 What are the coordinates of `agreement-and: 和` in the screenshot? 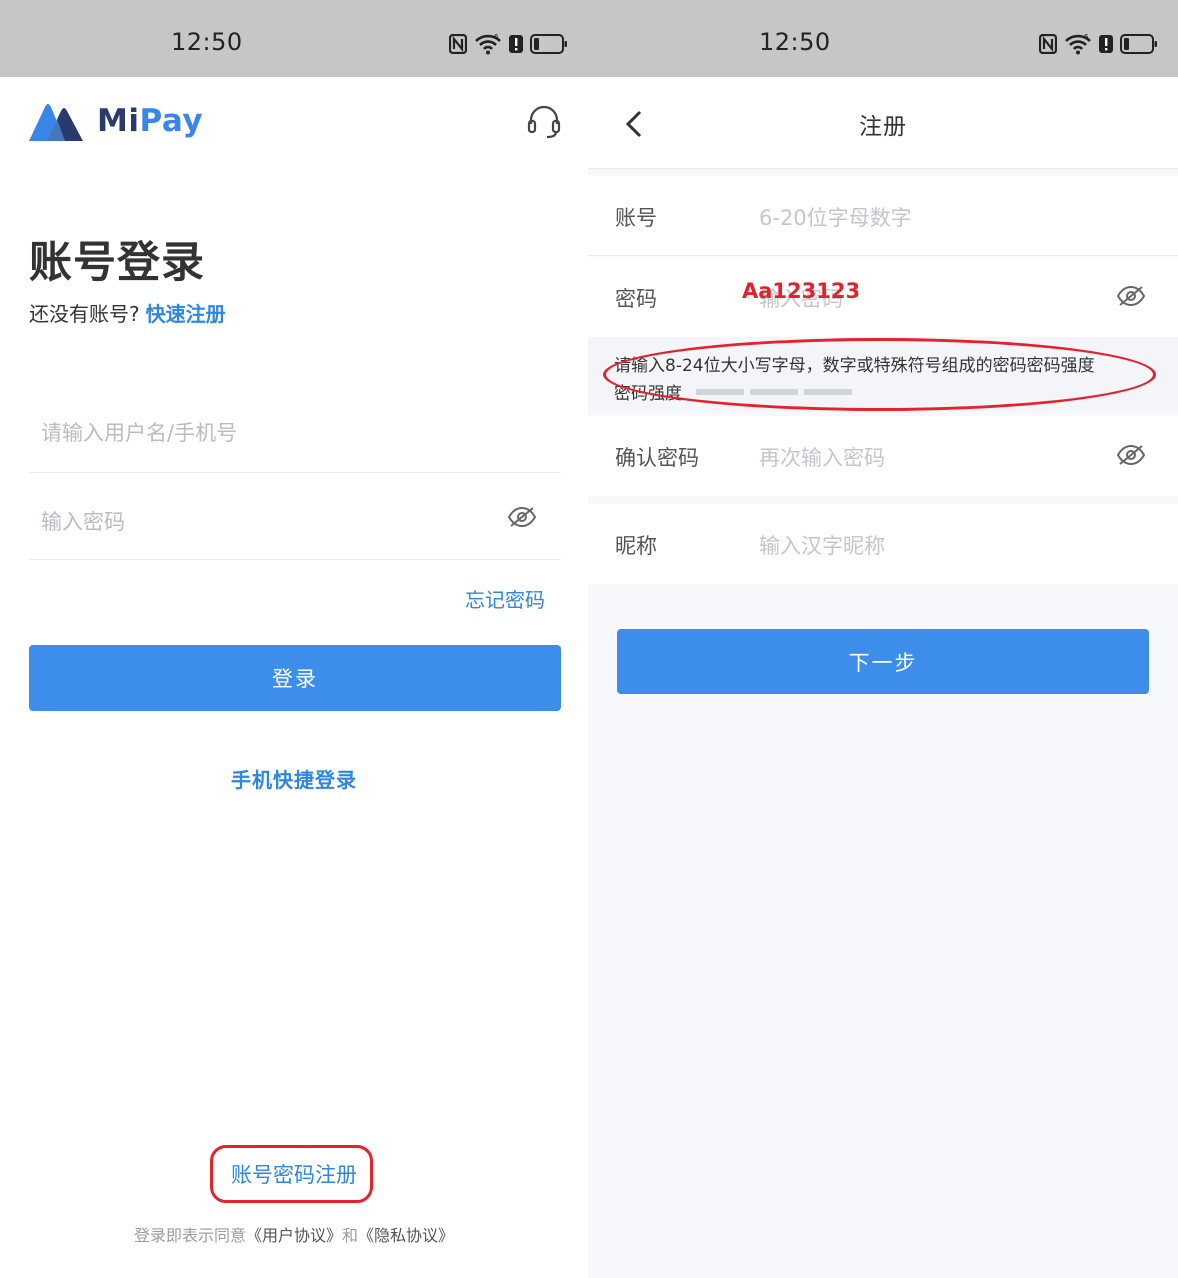 It's located at (350, 1235).